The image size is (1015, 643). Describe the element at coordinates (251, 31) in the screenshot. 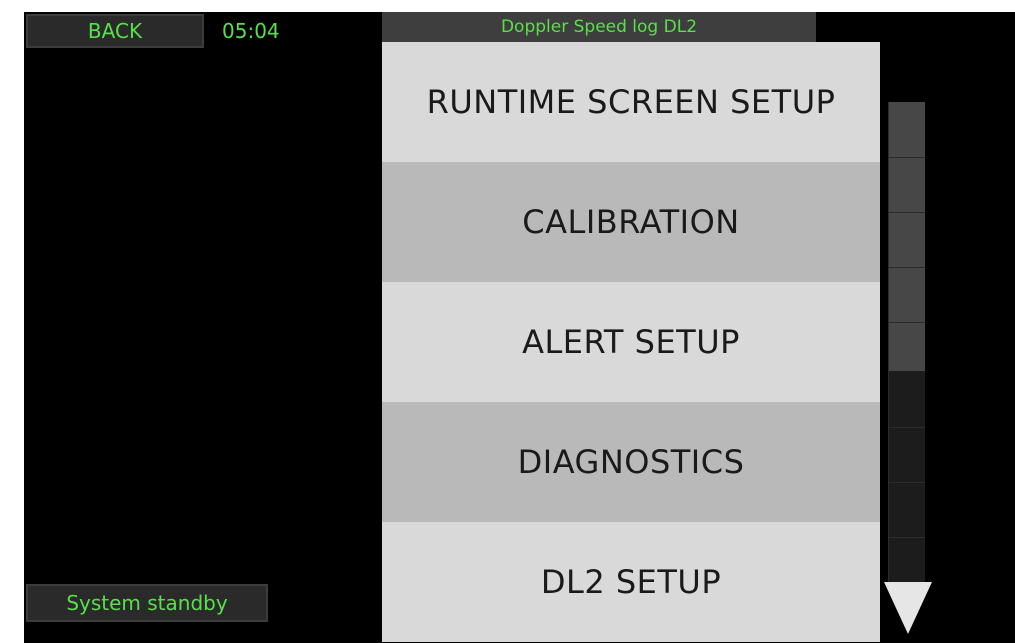

I see `clock-display: 05:04` at that location.